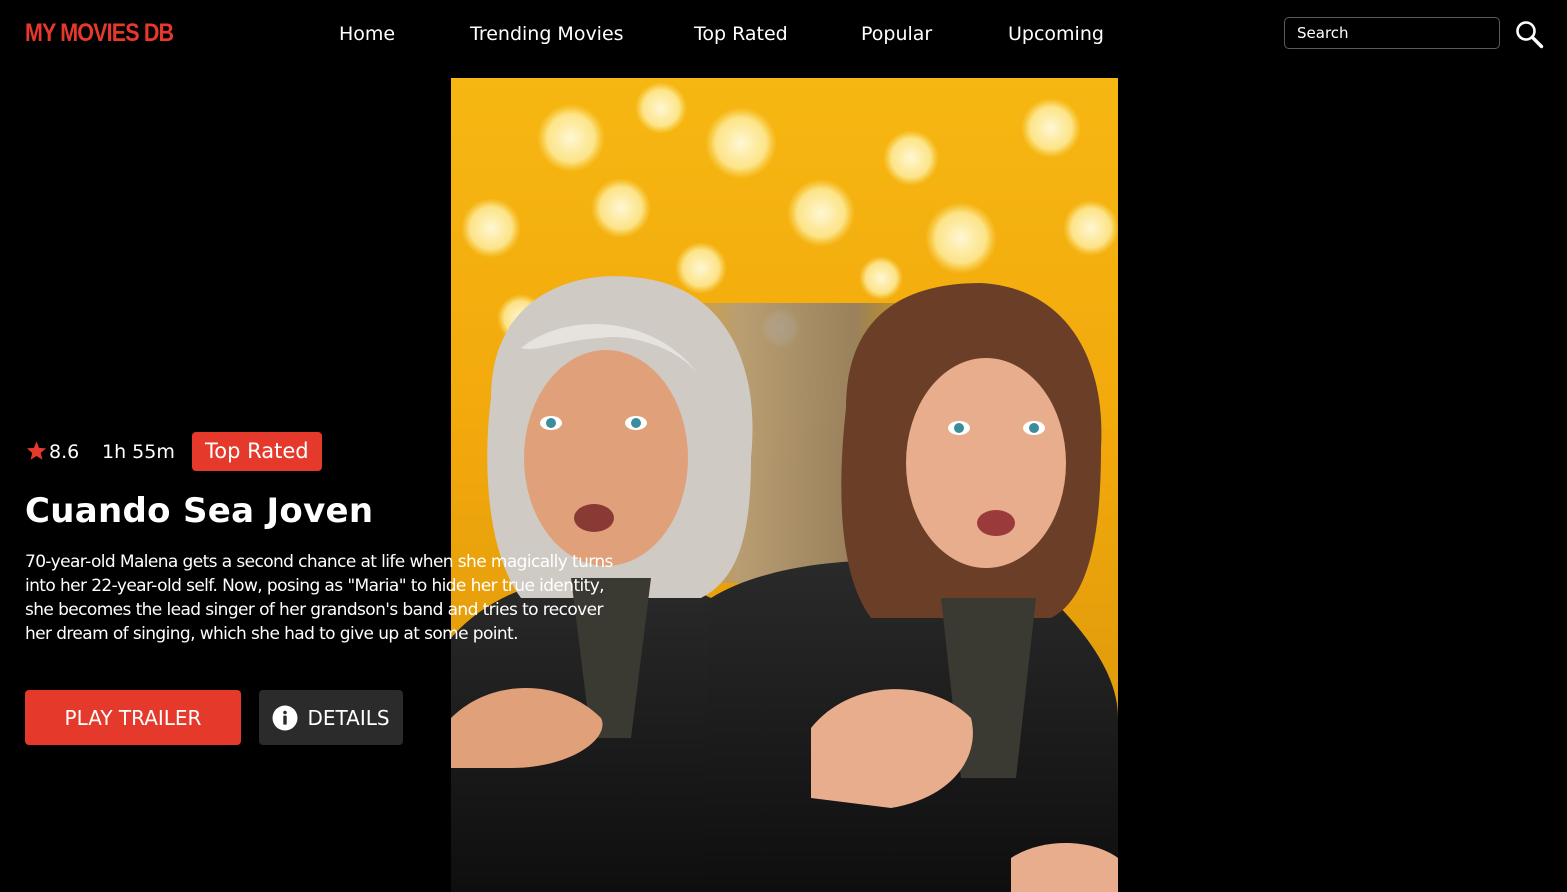  What do you see at coordinates (199, 511) in the screenshot?
I see `movie-title: Cuando Sea Joven` at bounding box center [199, 511].